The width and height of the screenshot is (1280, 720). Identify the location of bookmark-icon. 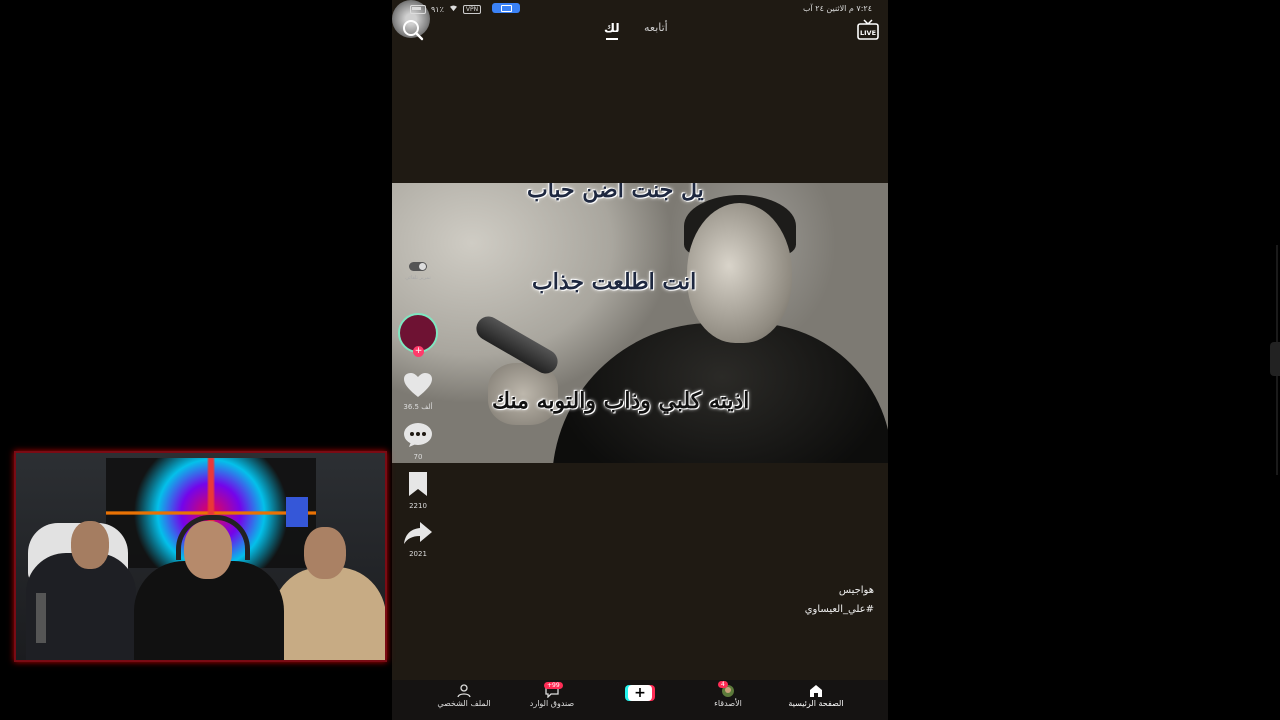
(418, 484).